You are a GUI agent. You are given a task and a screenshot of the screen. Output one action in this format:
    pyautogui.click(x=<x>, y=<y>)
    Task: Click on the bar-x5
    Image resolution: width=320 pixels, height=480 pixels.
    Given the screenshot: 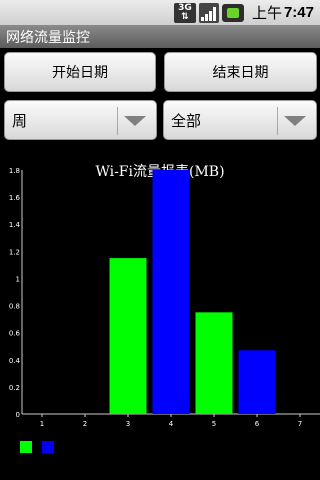 What is the action you would take?
    pyautogui.click(x=214, y=363)
    